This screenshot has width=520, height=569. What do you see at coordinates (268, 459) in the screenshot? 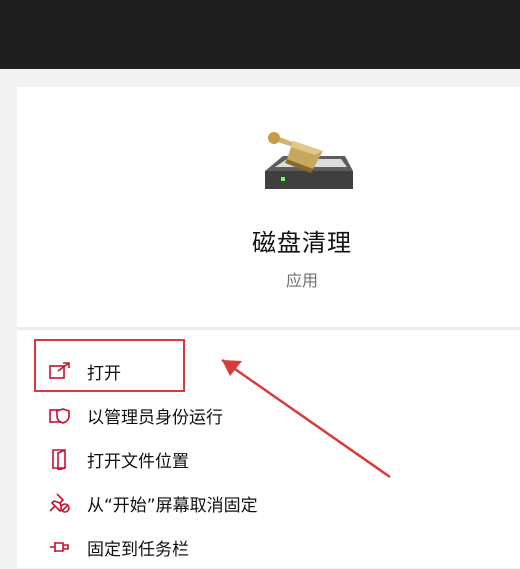
I see `menu-item-open-file-location: 打开文件位置` at bounding box center [268, 459].